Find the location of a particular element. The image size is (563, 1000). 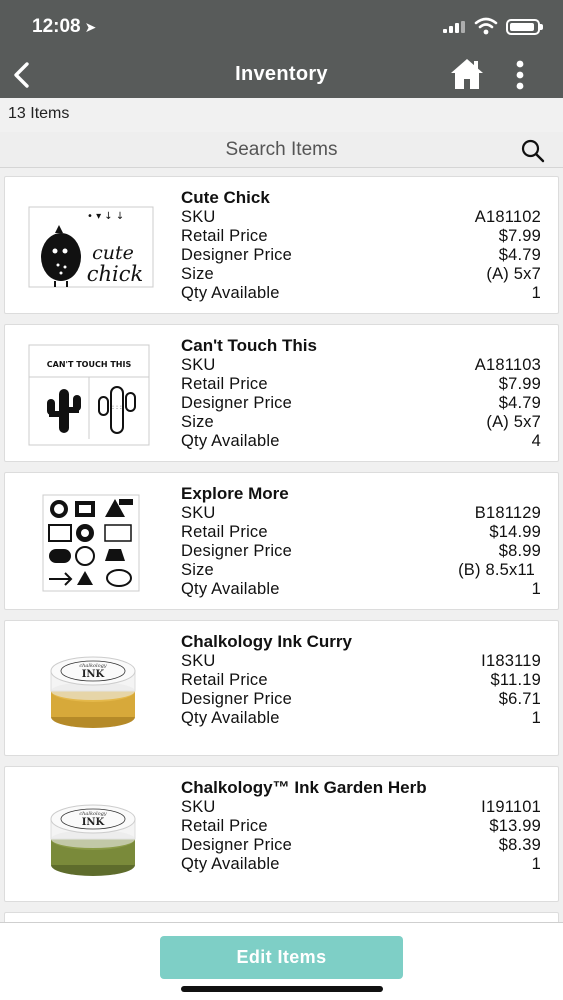

retail-price-row: Retail Price $13.99 is located at coordinates (361, 826).